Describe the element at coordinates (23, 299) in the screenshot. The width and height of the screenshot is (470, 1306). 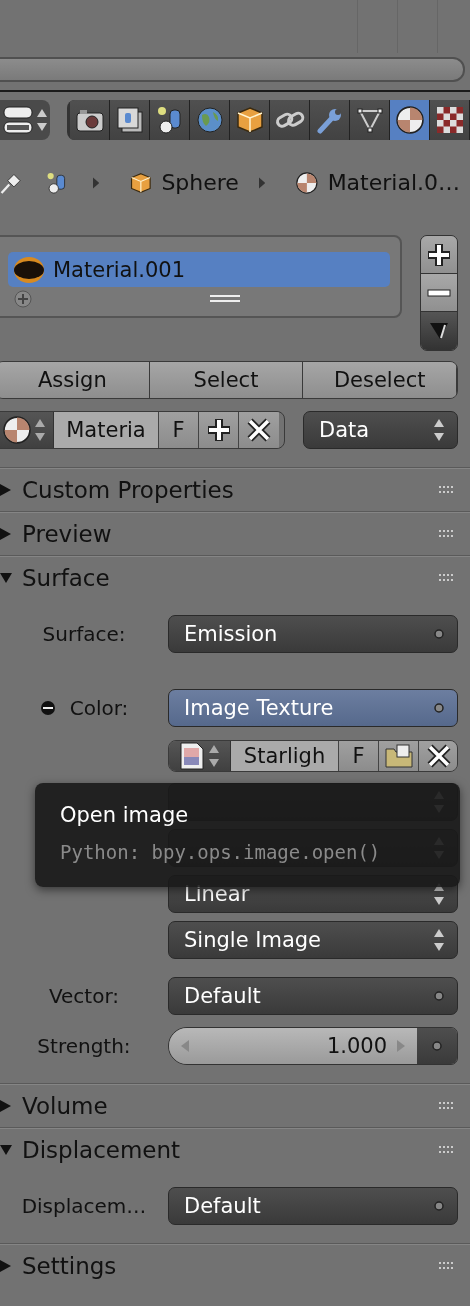
I see `add-circle-icon` at that location.